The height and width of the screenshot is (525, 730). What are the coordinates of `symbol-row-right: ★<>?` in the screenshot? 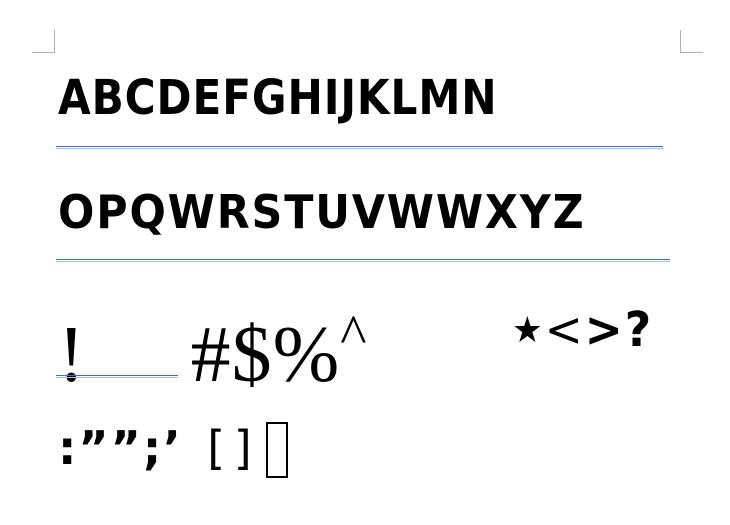 It's located at (582, 330).